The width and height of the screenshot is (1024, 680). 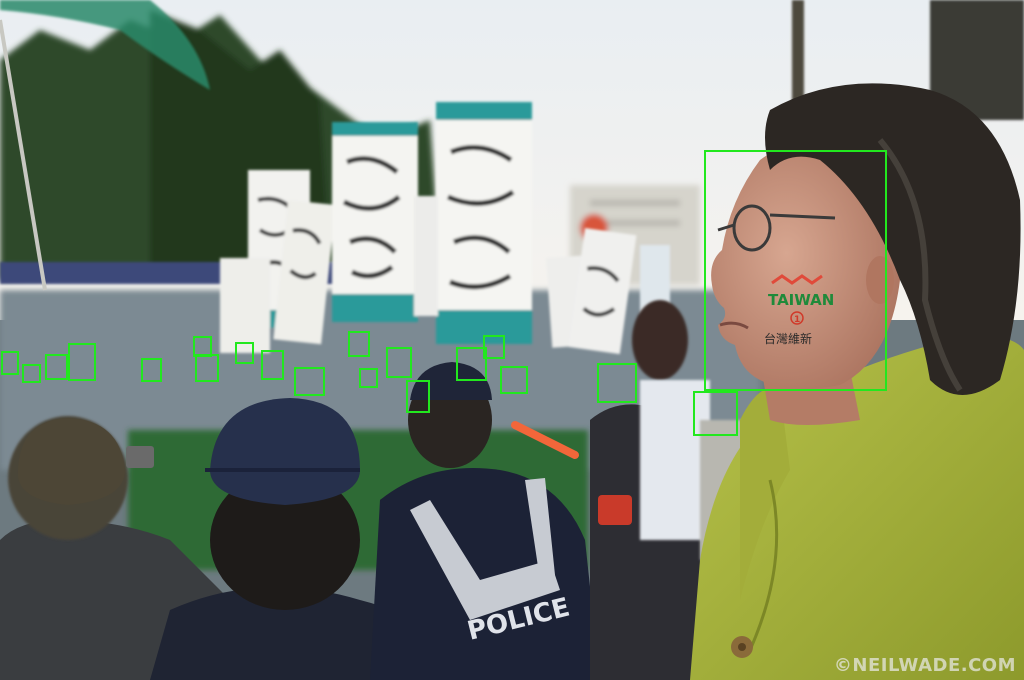 What do you see at coordinates (924, 665) in the screenshot?
I see `watermark: ©NEILWADE.COM` at bounding box center [924, 665].